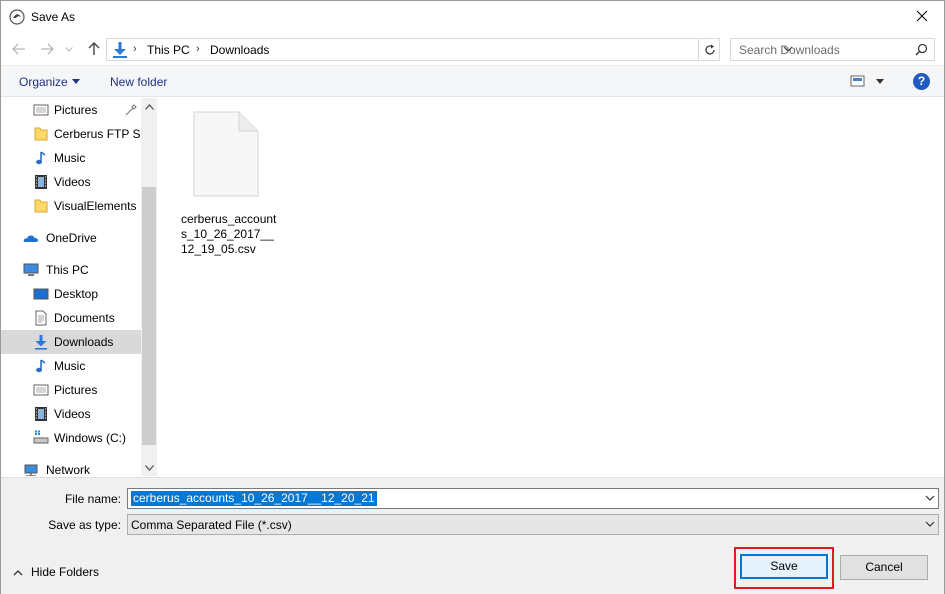 The width and height of the screenshot is (945, 594). What do you see at coordinates (90, 438) in the screenshot?
I see `nav-item-label: Windows (C:)` at bounding box center [90, 438].